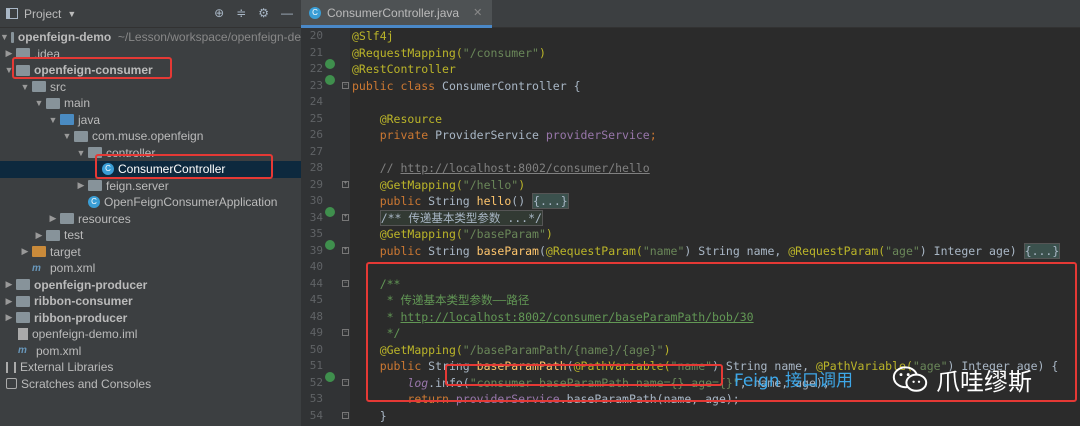  What do you see at coordinates (316, 184) in the screenshot?
I see `line-number: 29` at bounding box center [316, 184].